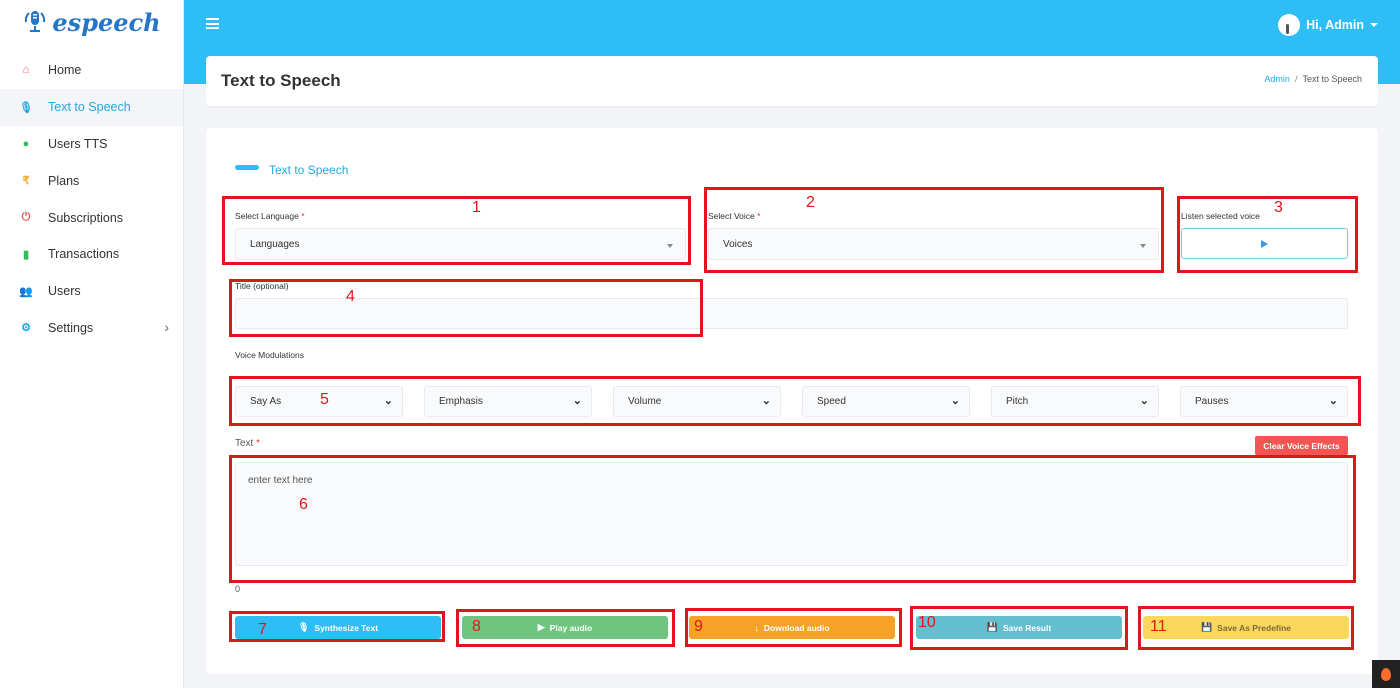 This screenshot has height=688, width=1400. I want to click on sidebar-item-label: Settings, so click(71, 327).